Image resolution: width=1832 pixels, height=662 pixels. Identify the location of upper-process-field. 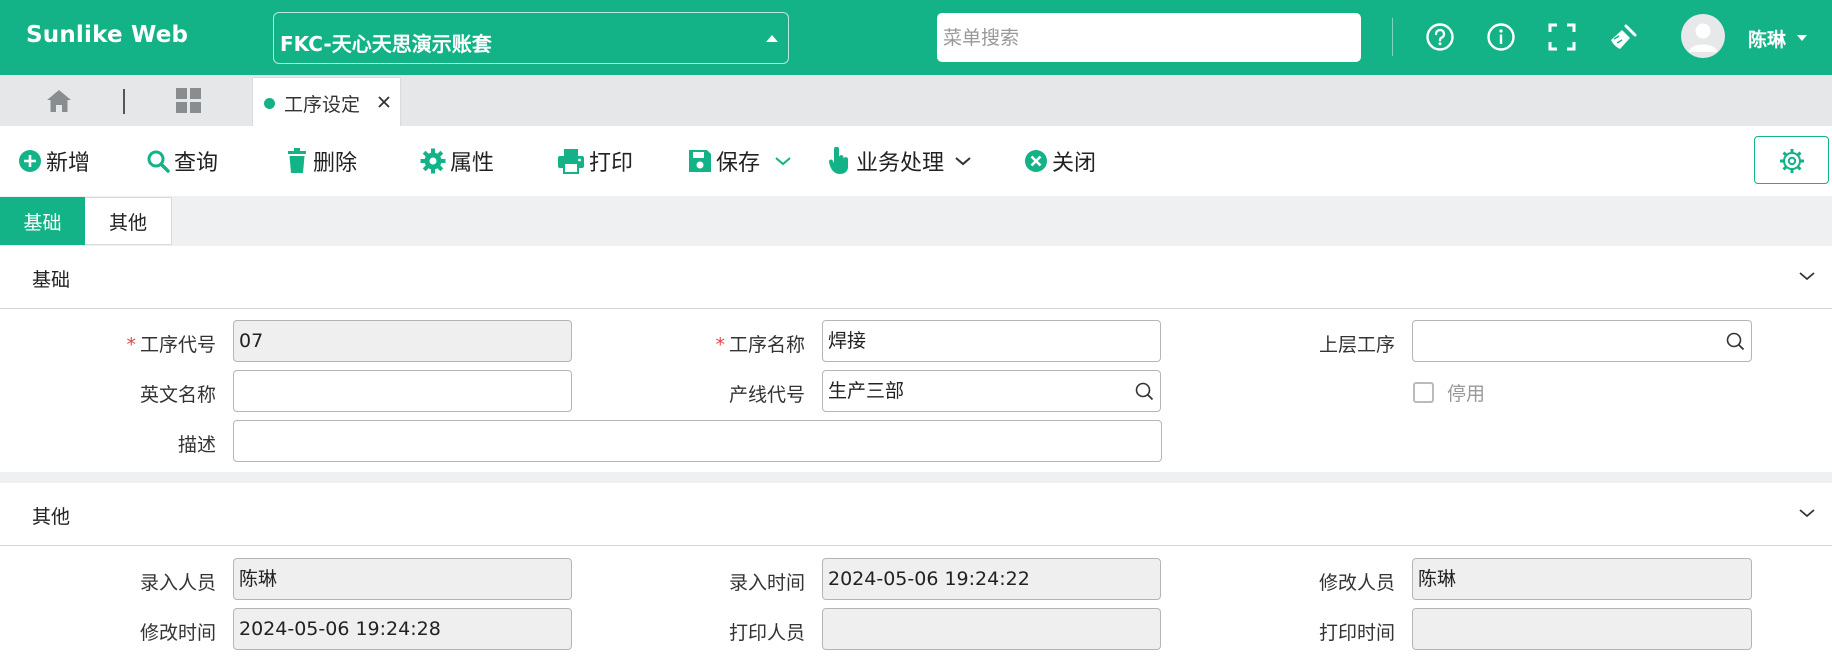
(1582, 341).